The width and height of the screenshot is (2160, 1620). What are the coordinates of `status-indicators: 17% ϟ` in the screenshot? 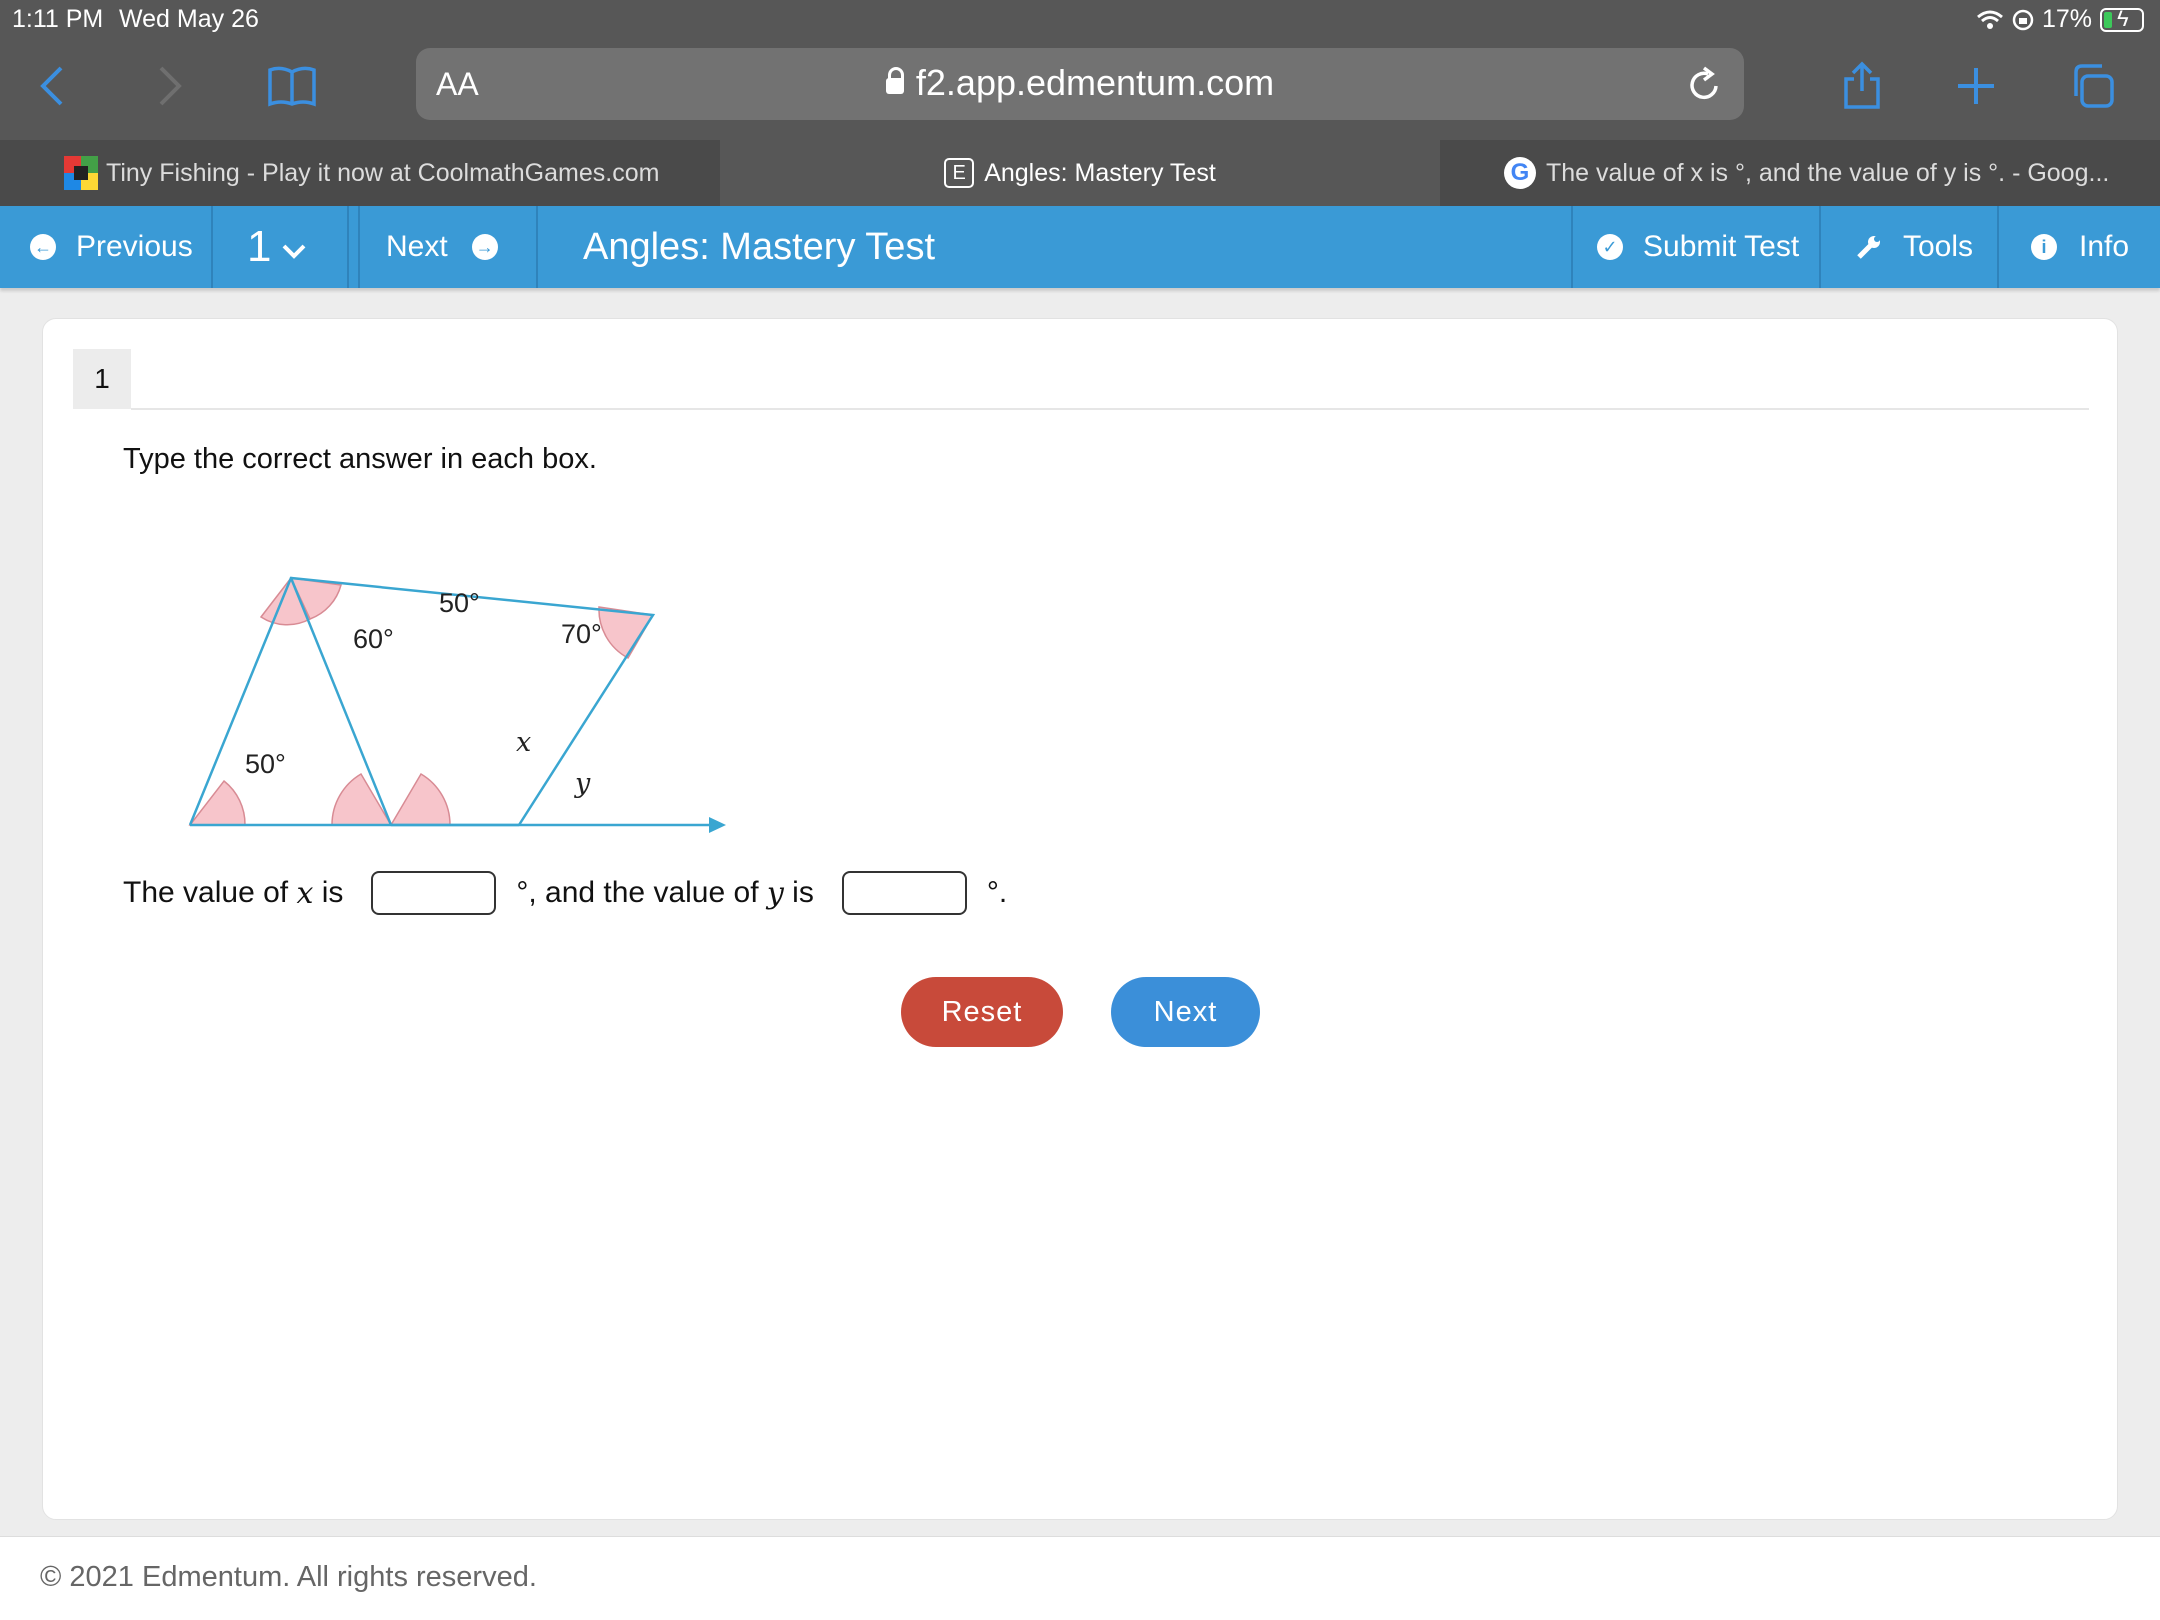 It's located at (2060, 19).